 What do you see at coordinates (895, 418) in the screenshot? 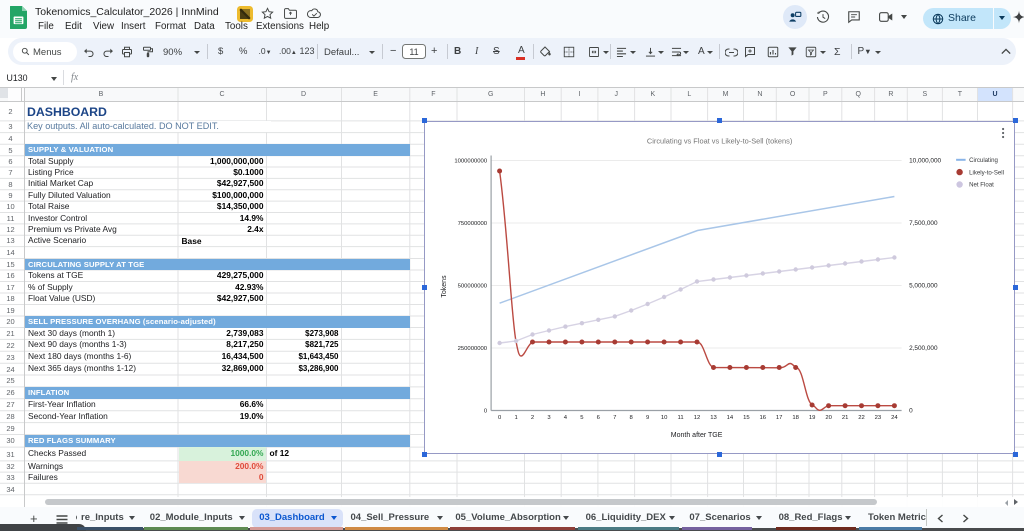
I see `svg-text: 24` at bounding box center [895, 418].